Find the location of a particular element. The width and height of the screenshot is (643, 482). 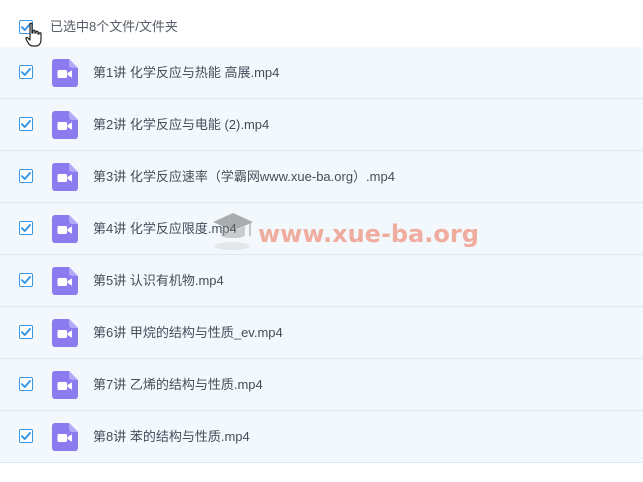

file-row: 第3讲 化学反应速率（学霸网www.xue-ba.org）.mp4 is located at coordinates (321, 177).